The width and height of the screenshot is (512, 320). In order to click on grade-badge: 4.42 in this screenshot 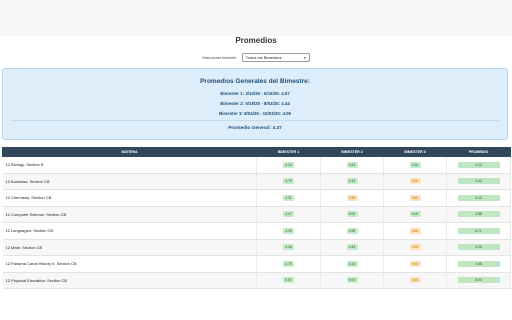, I will do `click(352, 263)`.